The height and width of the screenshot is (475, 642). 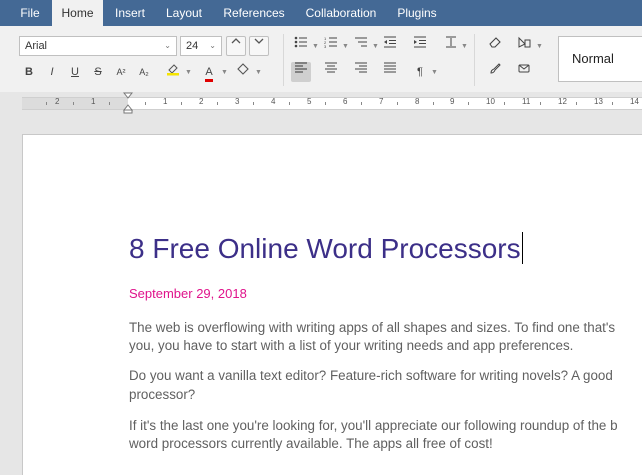 I want to click on indent-icon, so click(x=420, y=42).